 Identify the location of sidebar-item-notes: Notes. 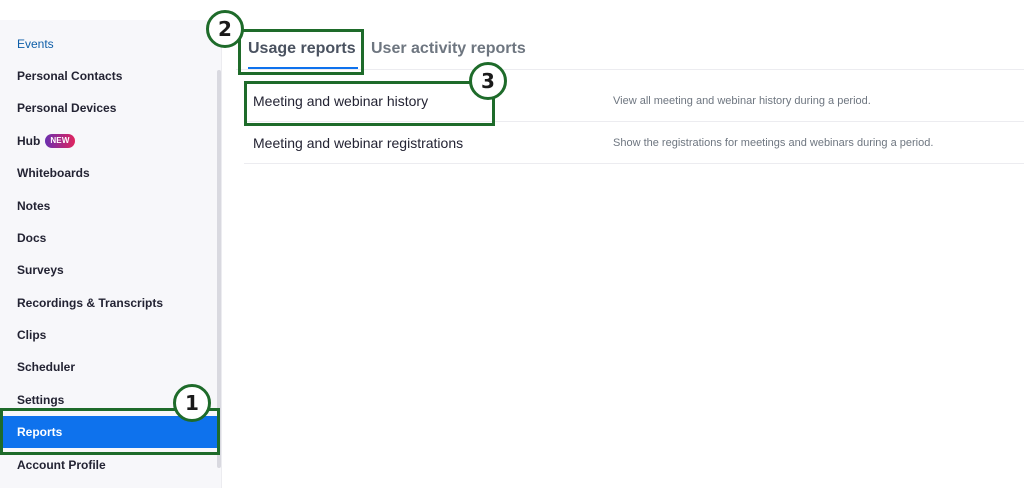
(109, 206).